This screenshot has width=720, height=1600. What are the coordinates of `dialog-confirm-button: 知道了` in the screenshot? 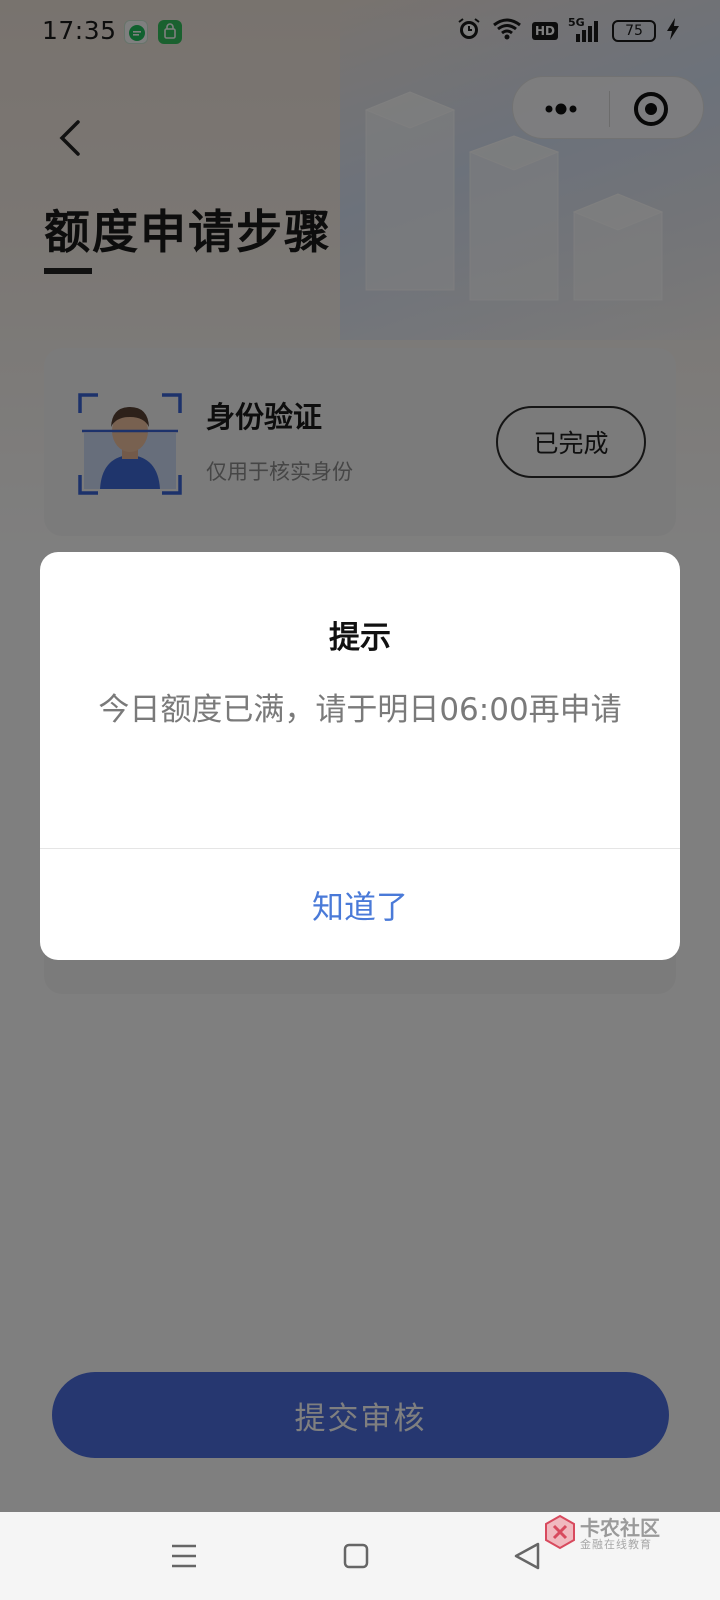 It's located at (360, 904).